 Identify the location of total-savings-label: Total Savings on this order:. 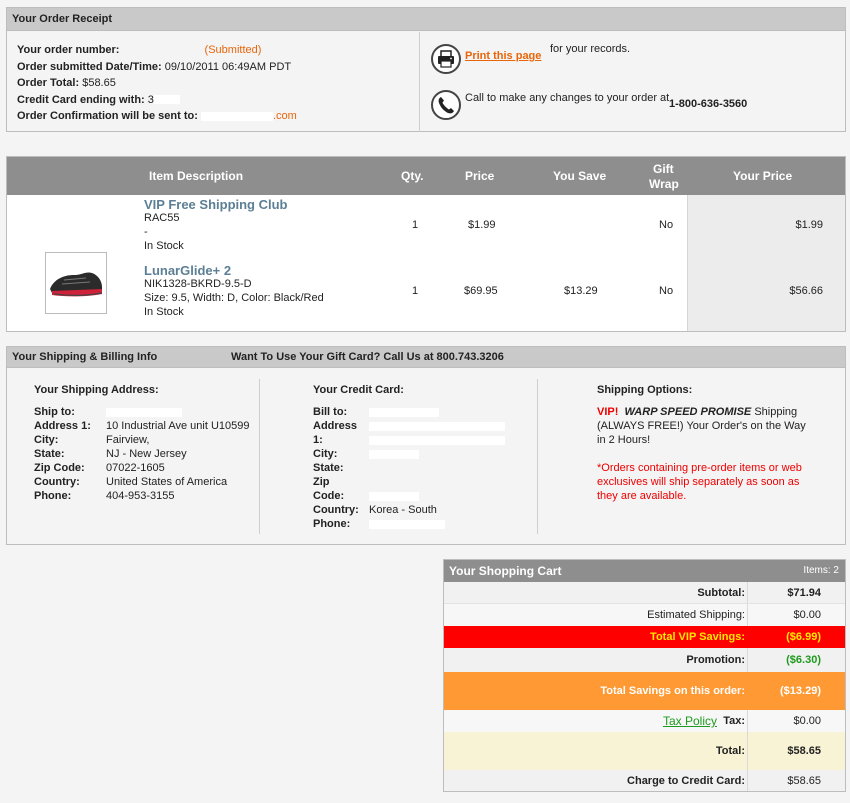
(672, 691).